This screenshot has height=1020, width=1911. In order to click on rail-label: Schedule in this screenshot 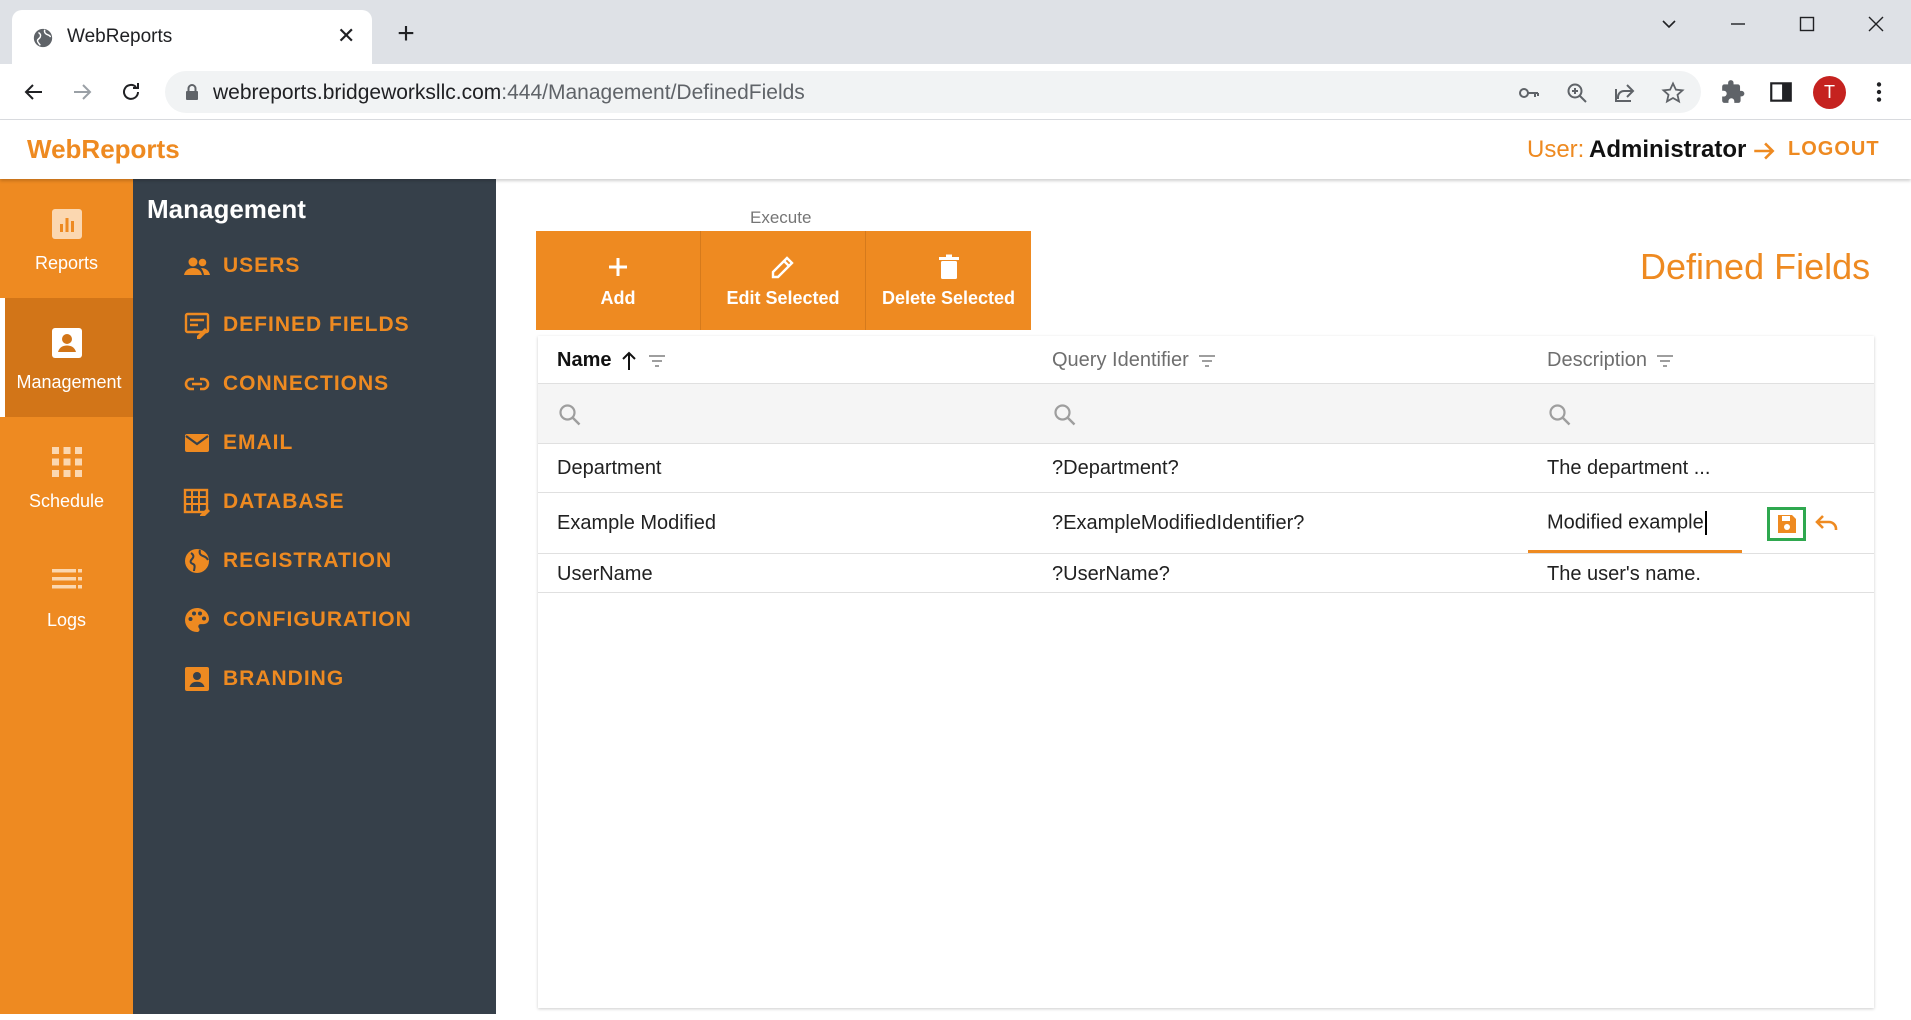, I will do `click(66, 501)`.